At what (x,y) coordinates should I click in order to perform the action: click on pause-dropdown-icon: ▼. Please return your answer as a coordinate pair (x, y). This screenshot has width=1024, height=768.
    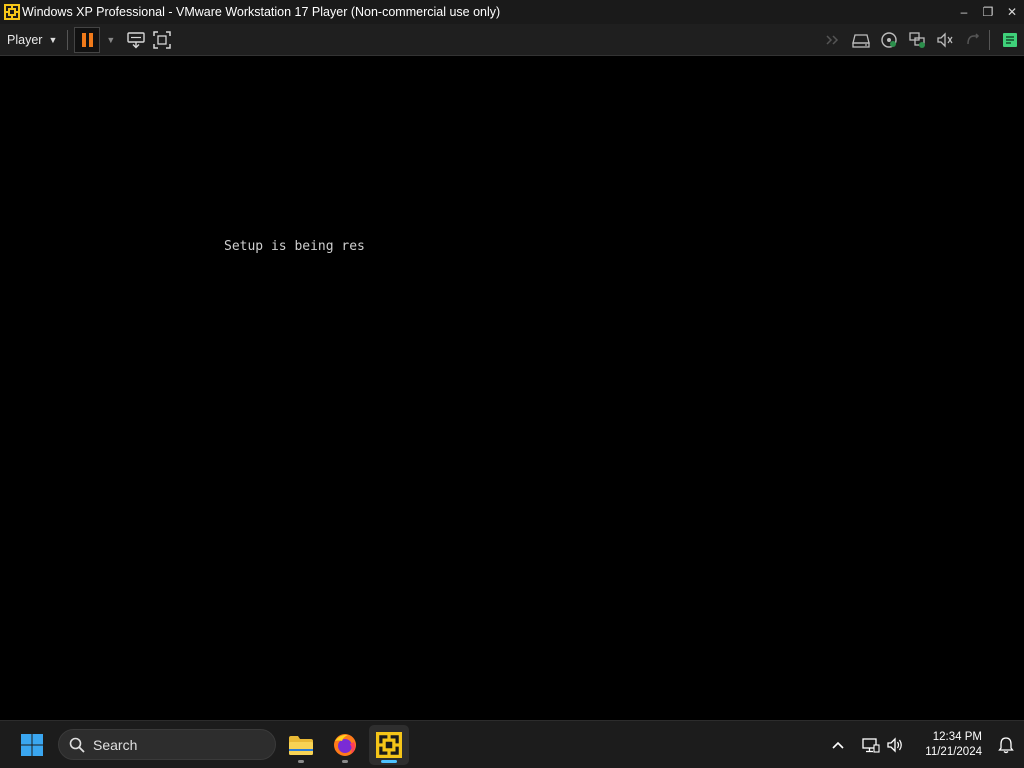
    Looking at the image, I should click on (110, 40).